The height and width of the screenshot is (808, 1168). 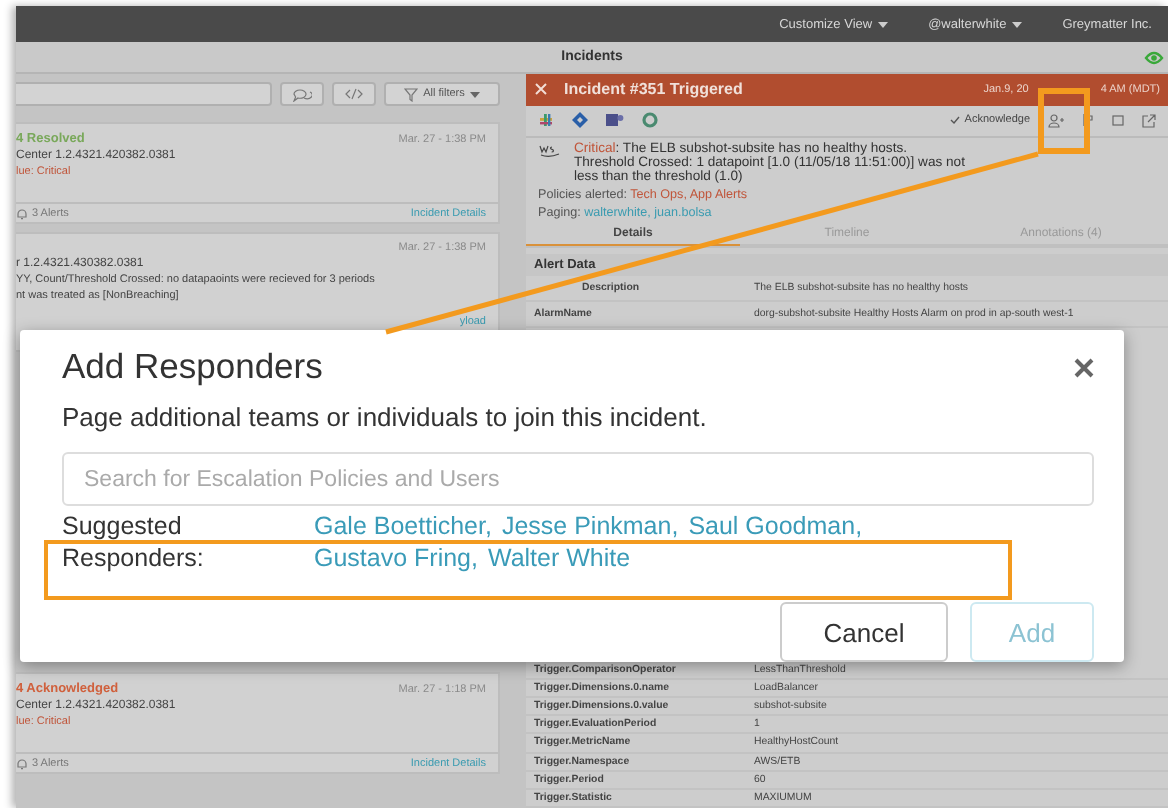 What do you see at coordinates (1154, 58) in the screenshot?
I see `eye-icon` at bounding box center [1154, 58].